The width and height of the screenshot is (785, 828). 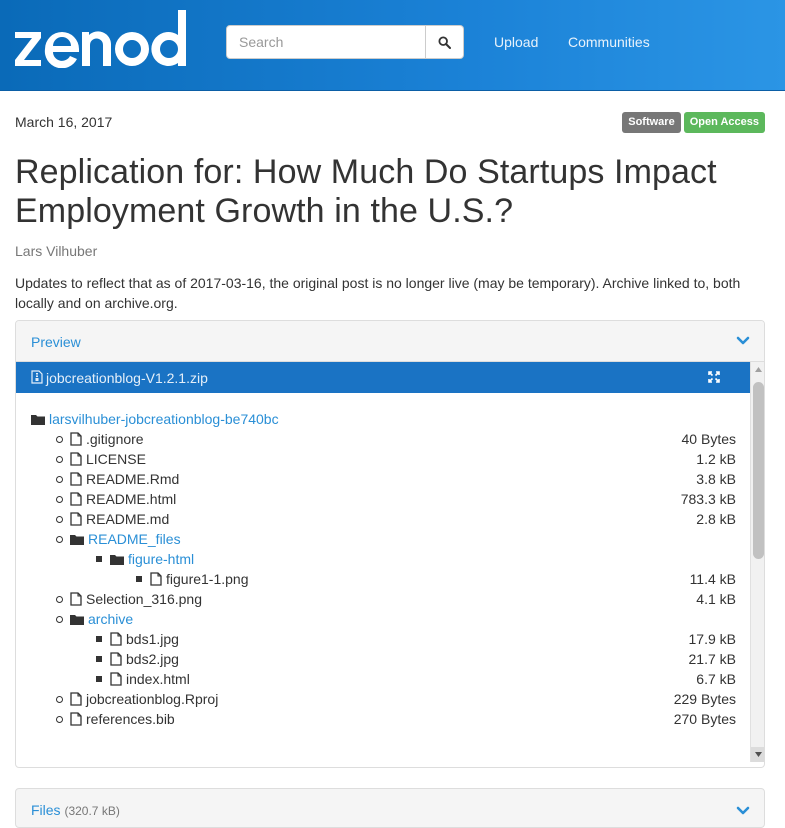 What do you see at coordinates (326, 42) in the screenshot?
I see `search-input` at bounding box center [326, 42].